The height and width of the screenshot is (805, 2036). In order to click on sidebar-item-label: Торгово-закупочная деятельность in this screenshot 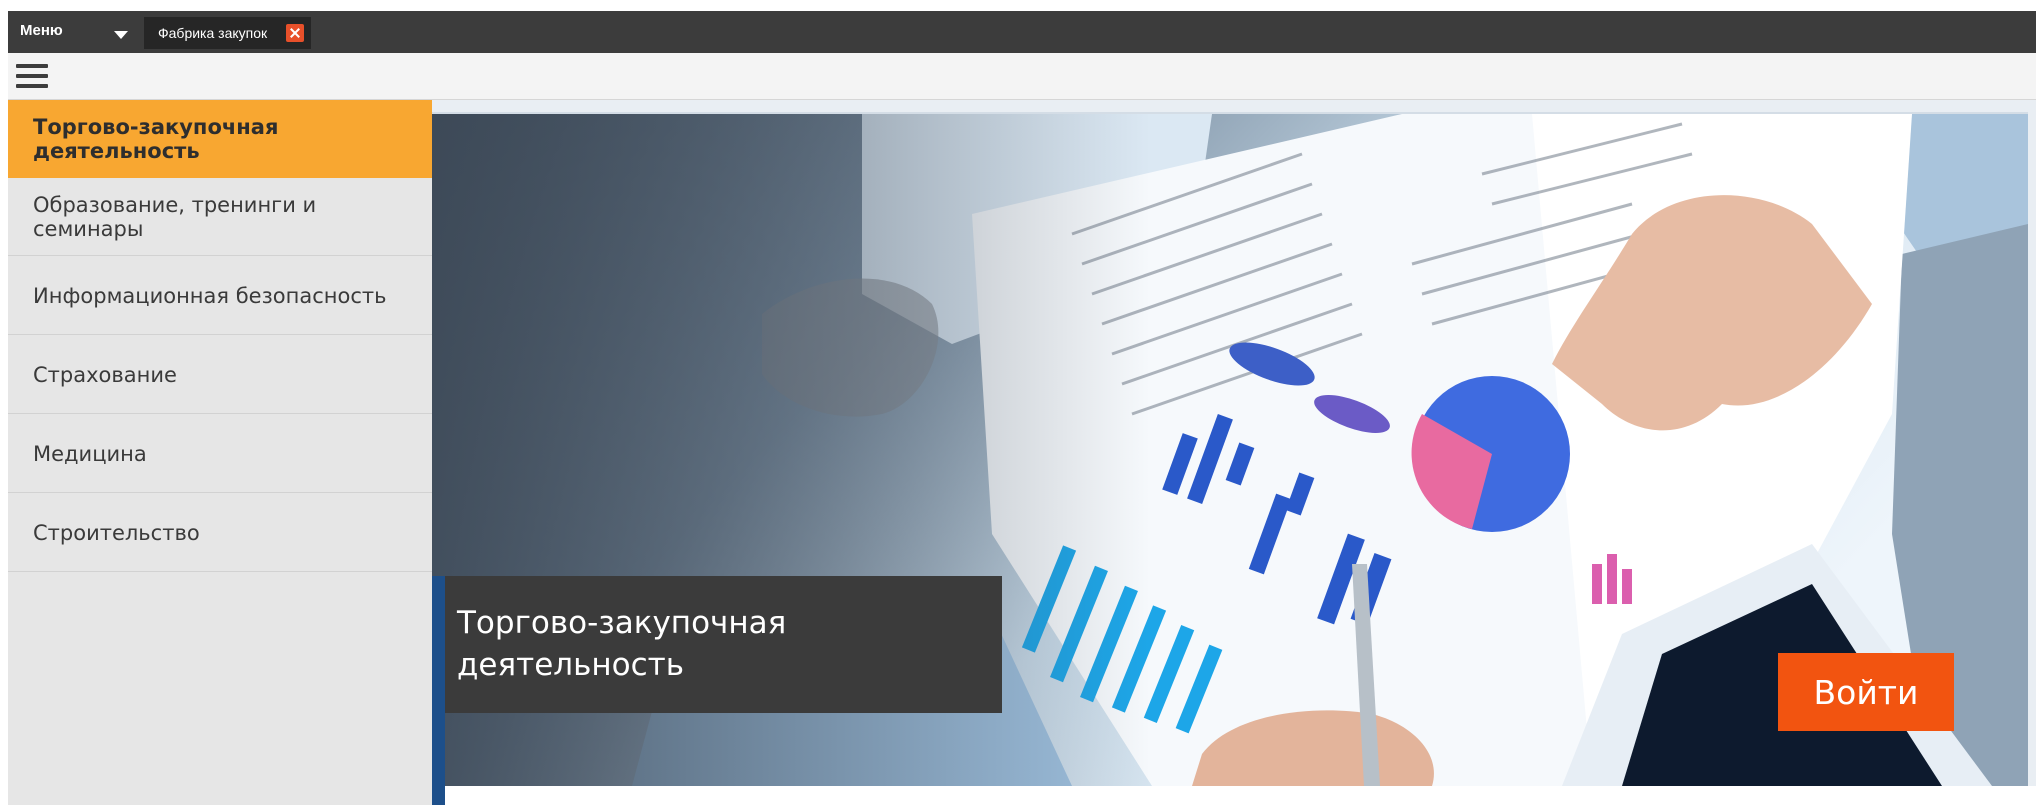, I will do `click(156, 139)`.